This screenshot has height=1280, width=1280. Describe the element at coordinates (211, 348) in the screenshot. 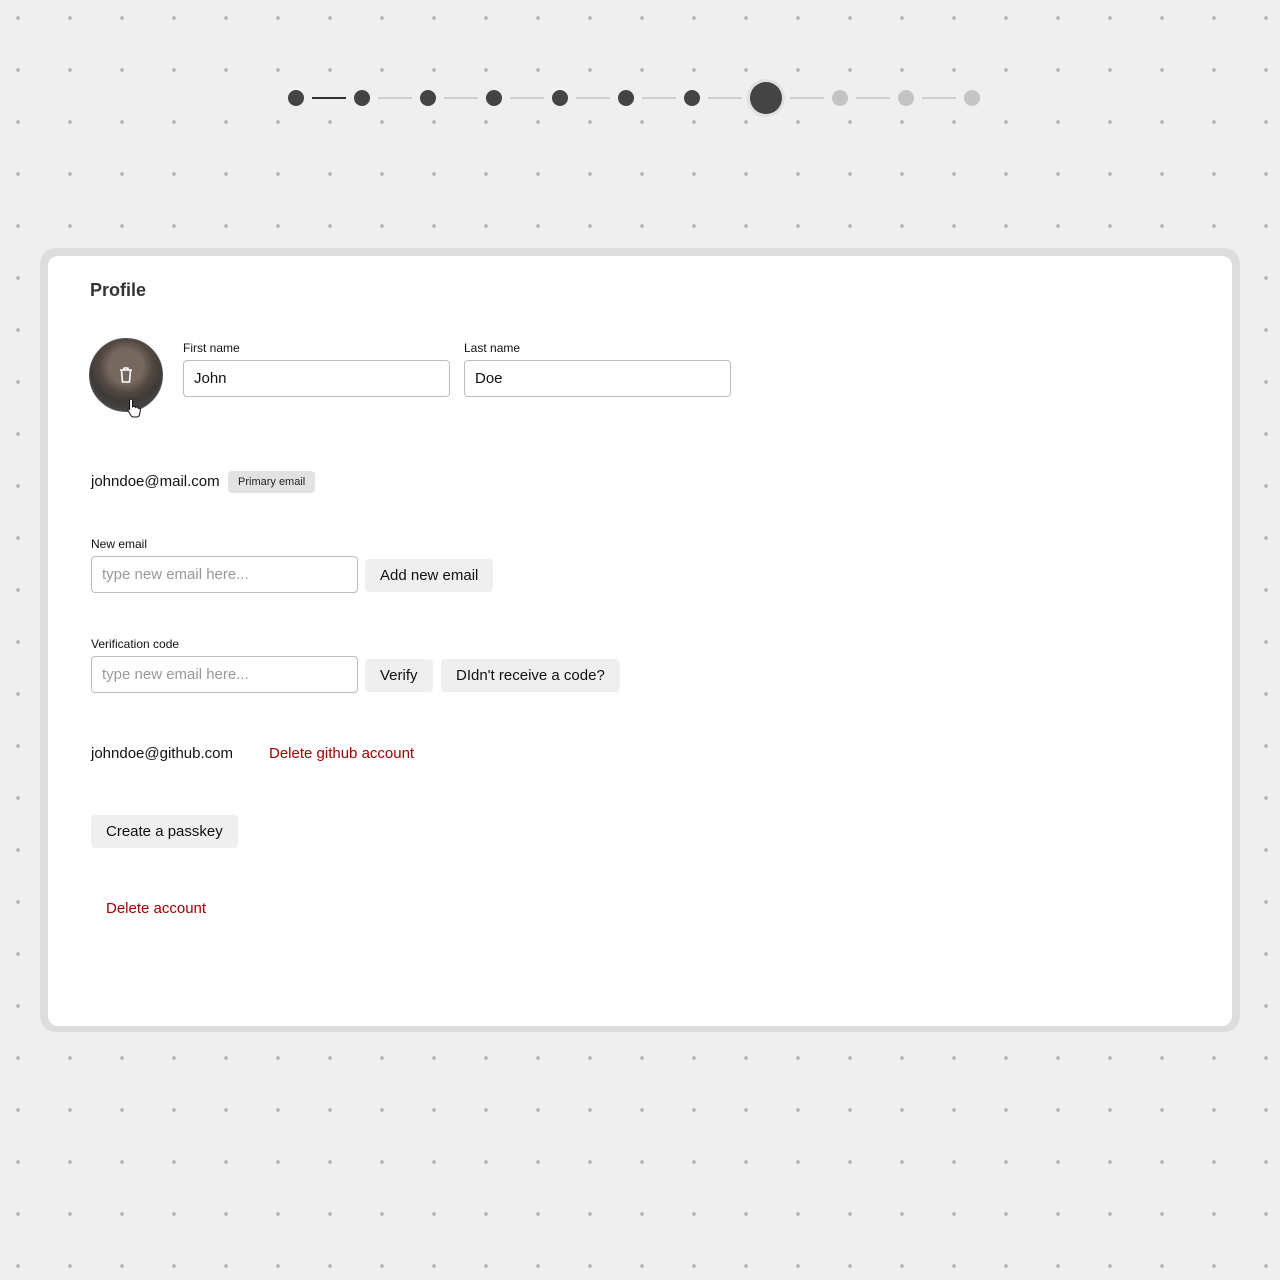

I see `first-name-label: First name` at that location.